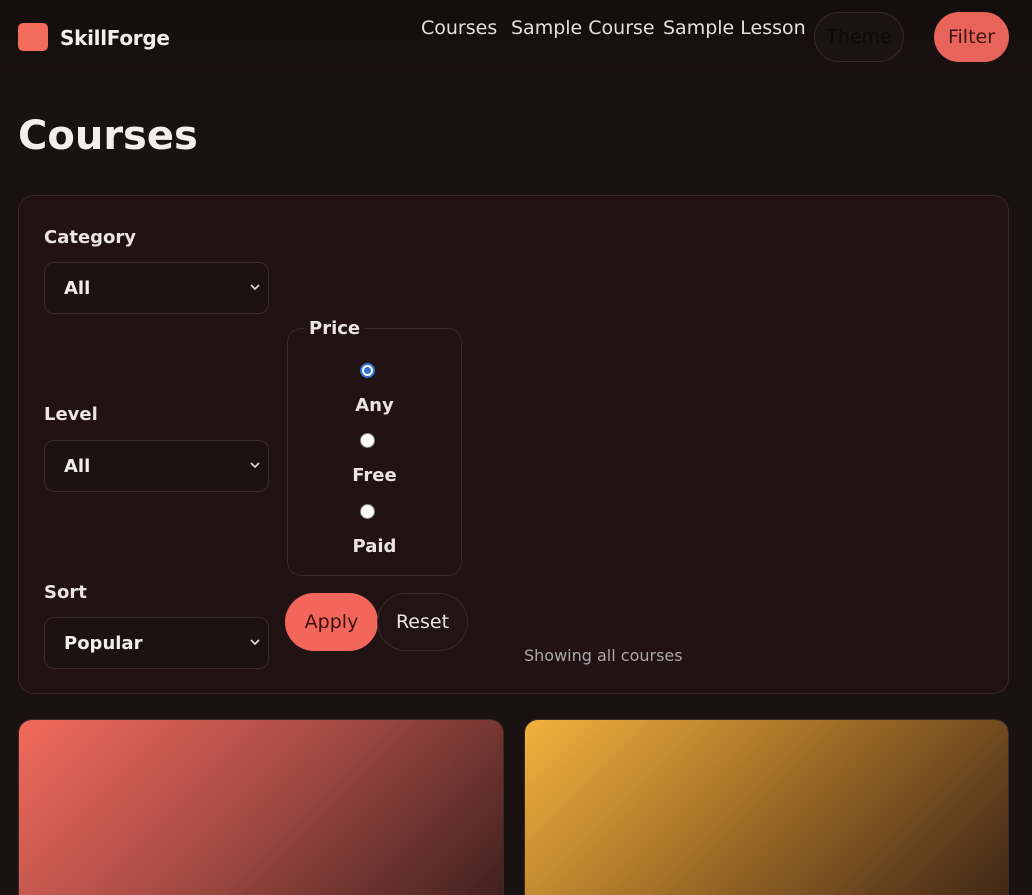 This screenshot has height=895, width=1032. What do you see at coordinates (156, 643) in the screenshot?
I see `sort-select: Popular` at bounding box center [156, 643].